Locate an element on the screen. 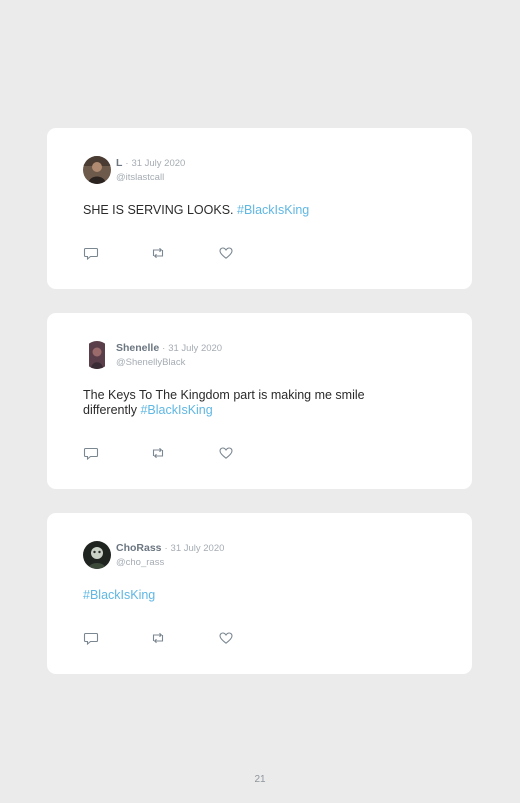  author-handle: @itslastcall is located at coordinates (150, 177).